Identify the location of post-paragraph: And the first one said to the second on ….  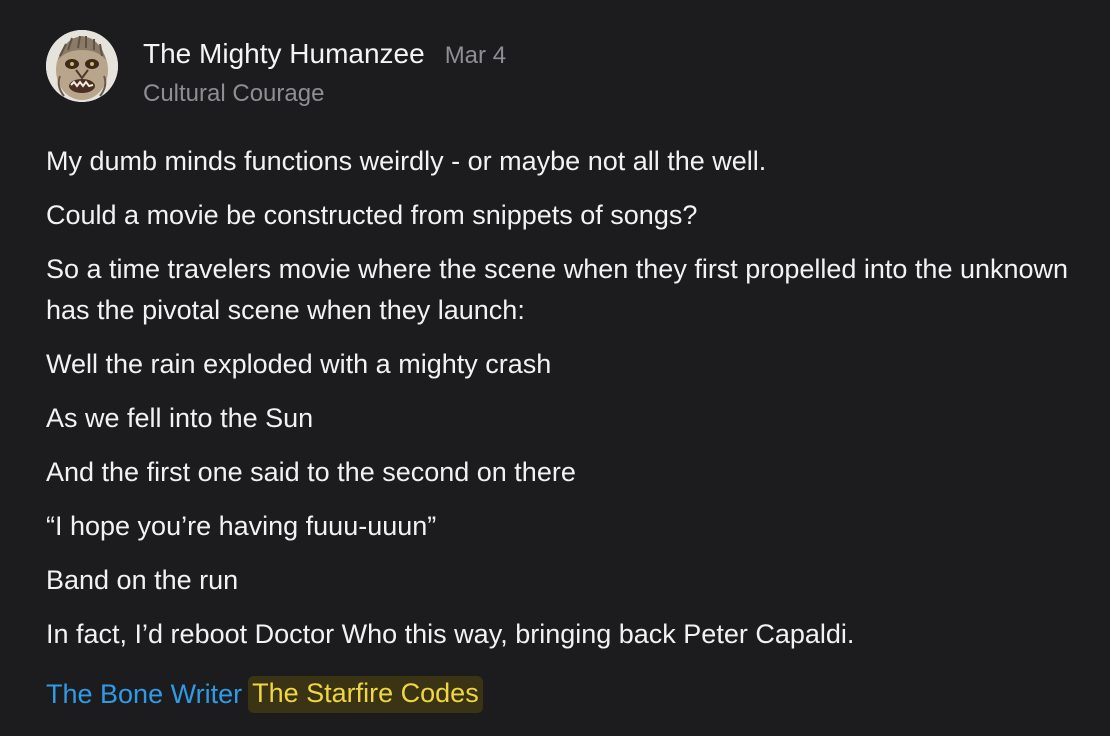
(311, 472).